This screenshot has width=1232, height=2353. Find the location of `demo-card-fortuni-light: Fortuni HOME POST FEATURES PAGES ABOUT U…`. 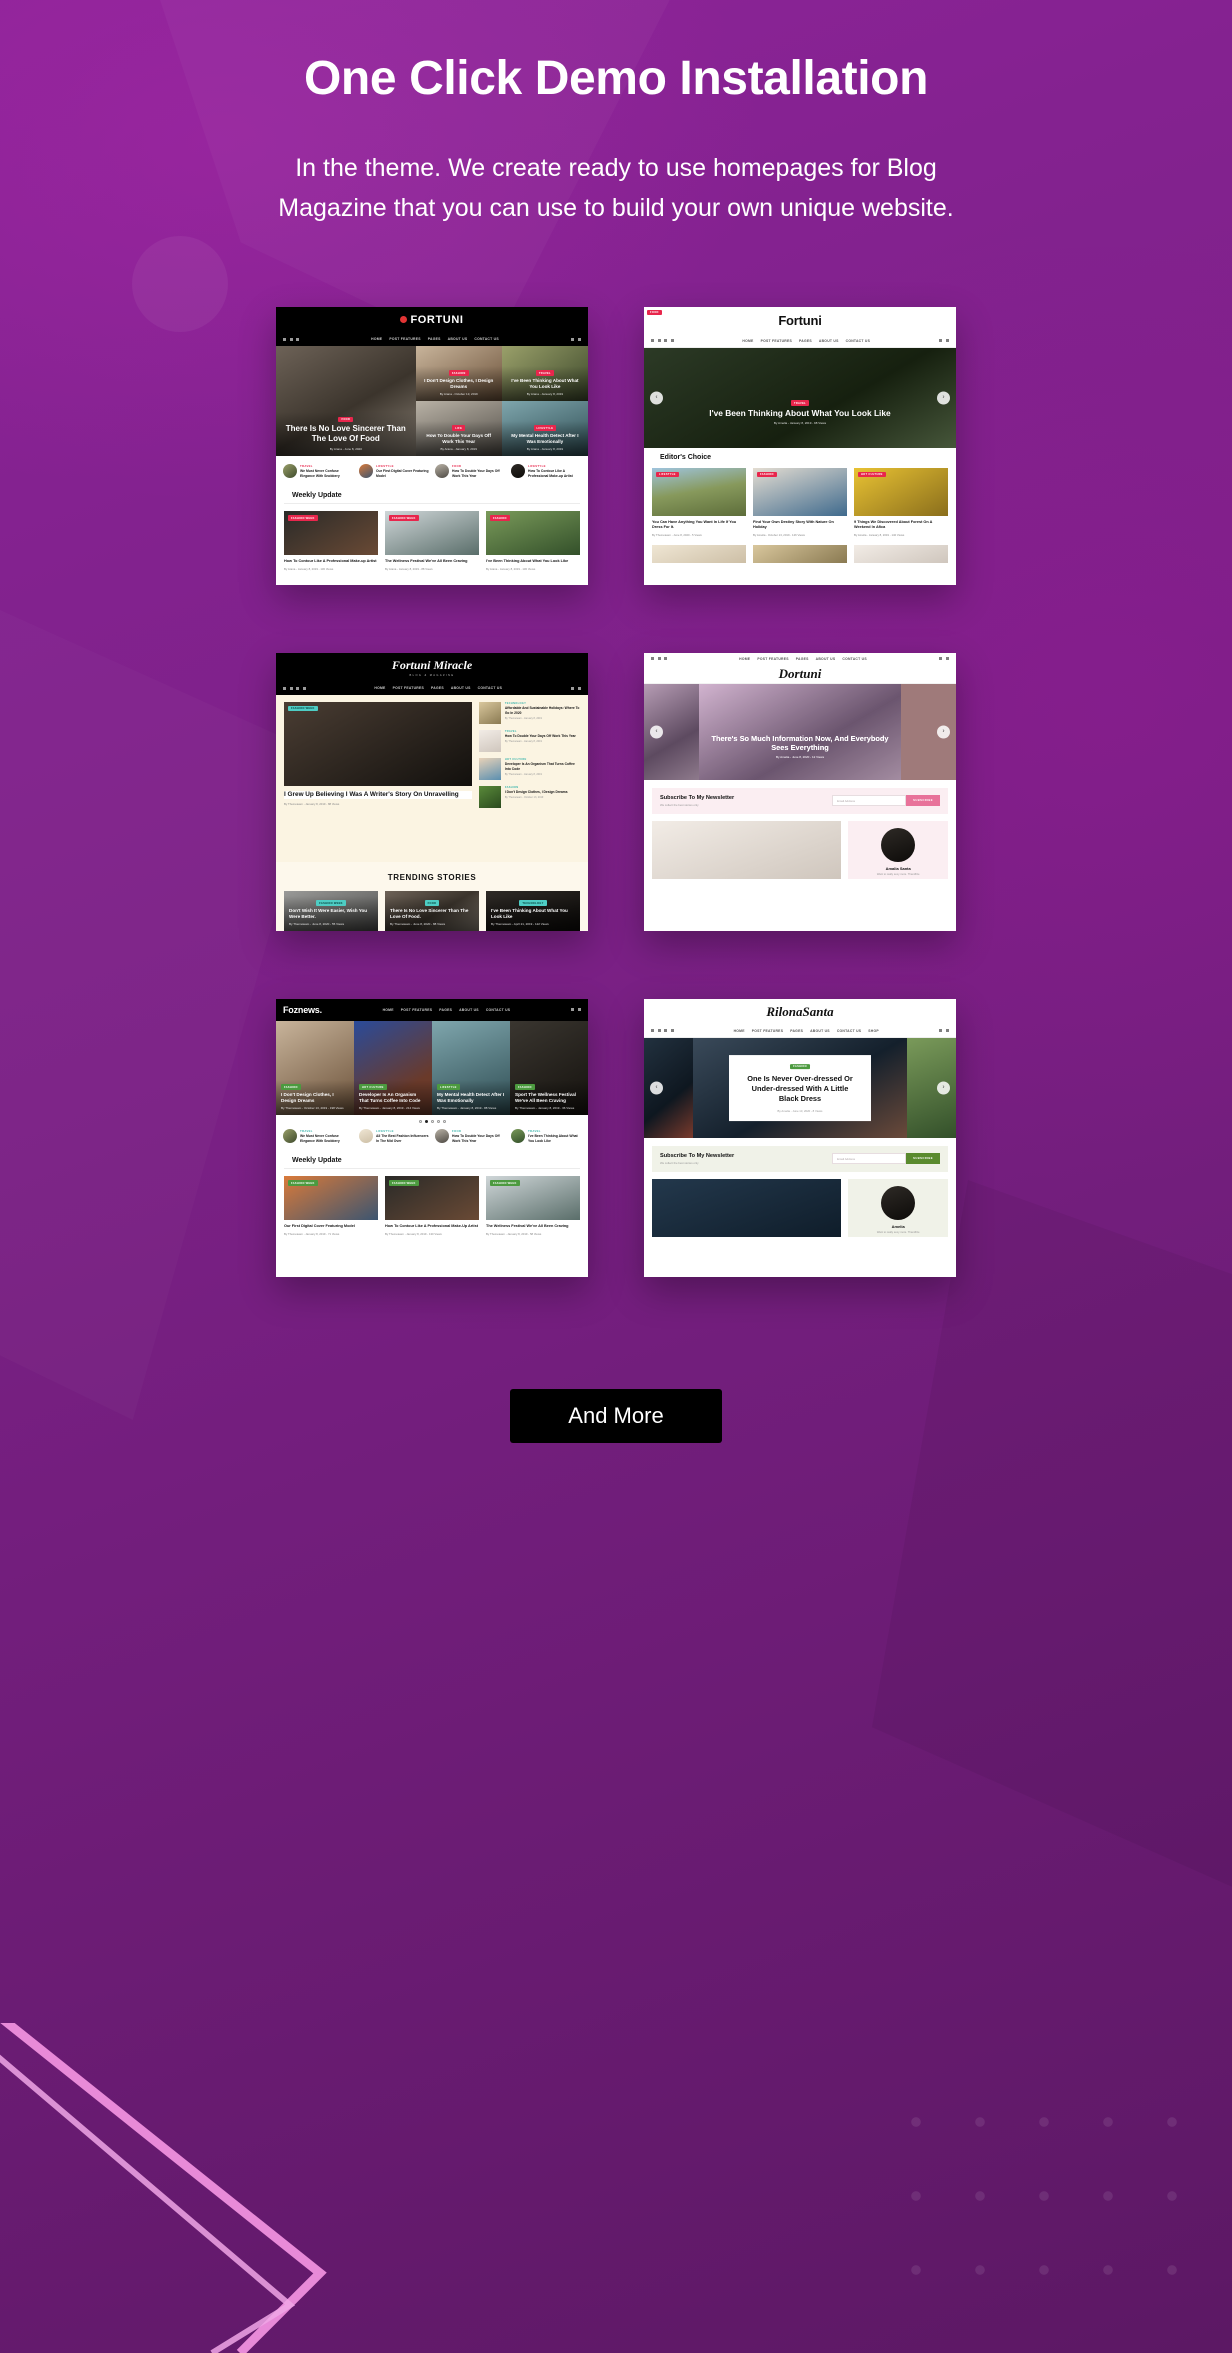

demo-card-fortuni-light: Fortuni HOME POST FEATURES PAGES ABOUT U… is located at coordinates (800, 445).